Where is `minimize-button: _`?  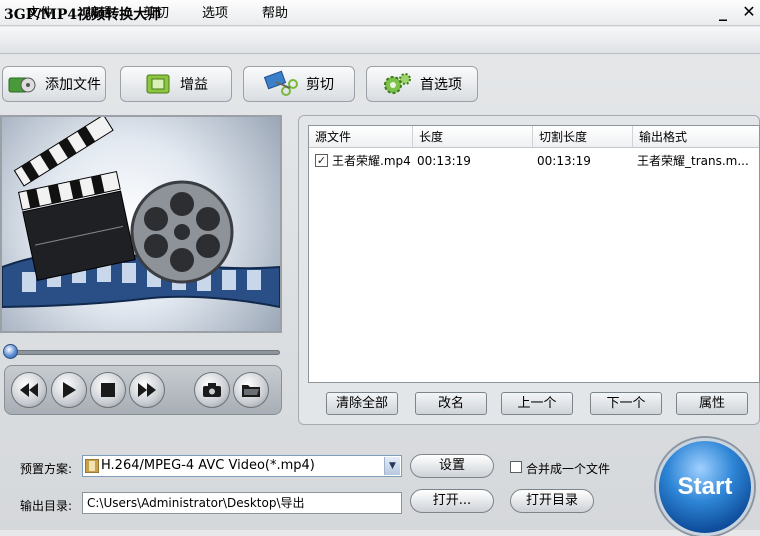
minimize-button: _ is located at coordinates (723, 12).